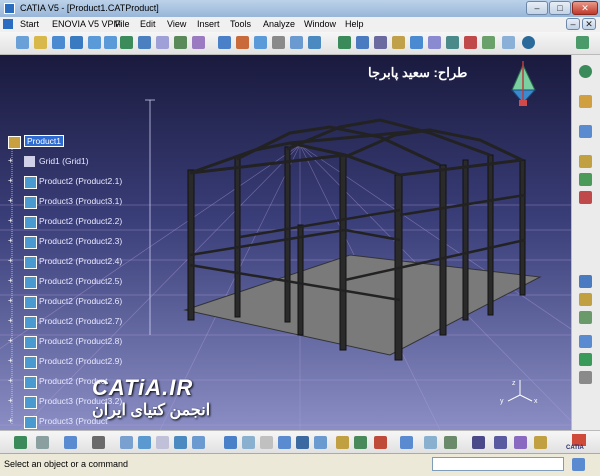 This screenshot has width=600, height=476. Describe the element at coordinates (29, 24) in the screenshot. I see `menu-start: Start` at that location.